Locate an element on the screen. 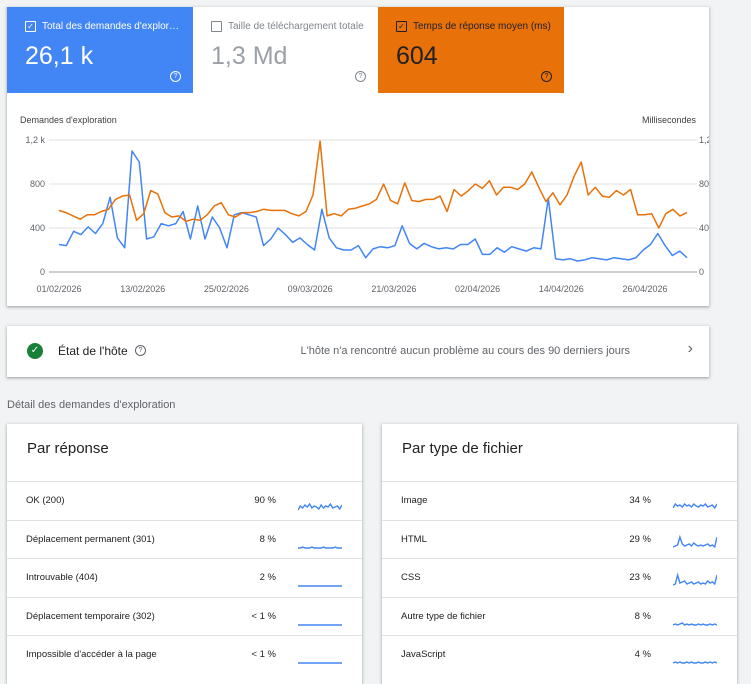 This screenshot has height=684, width=751. breakdown-row-label: Introuvable (404) is located at coordinates (62, 577).